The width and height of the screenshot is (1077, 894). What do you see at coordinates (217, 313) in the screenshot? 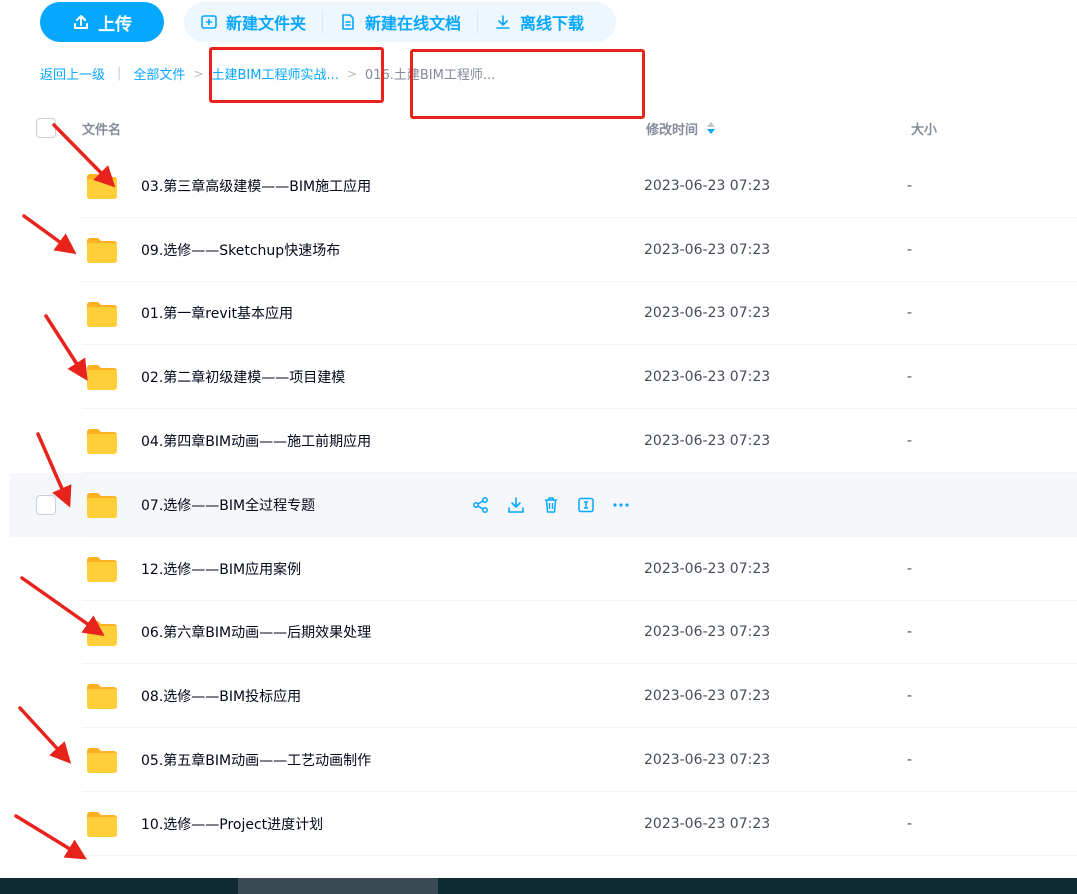
I see `file-name: 01.第一章revit基本应用` at bounding box center [217, 313].